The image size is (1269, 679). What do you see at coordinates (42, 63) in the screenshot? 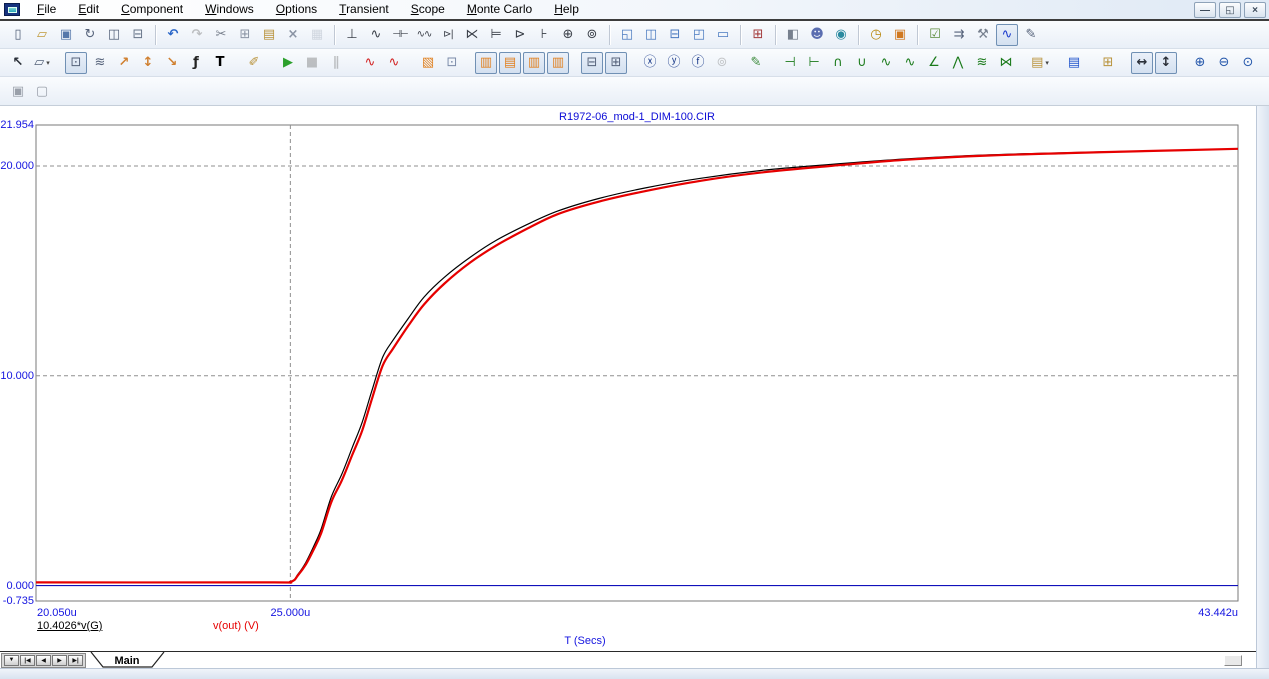
I see `shape-tool-button: ▱ ▾` at bounding box center [42, 63].